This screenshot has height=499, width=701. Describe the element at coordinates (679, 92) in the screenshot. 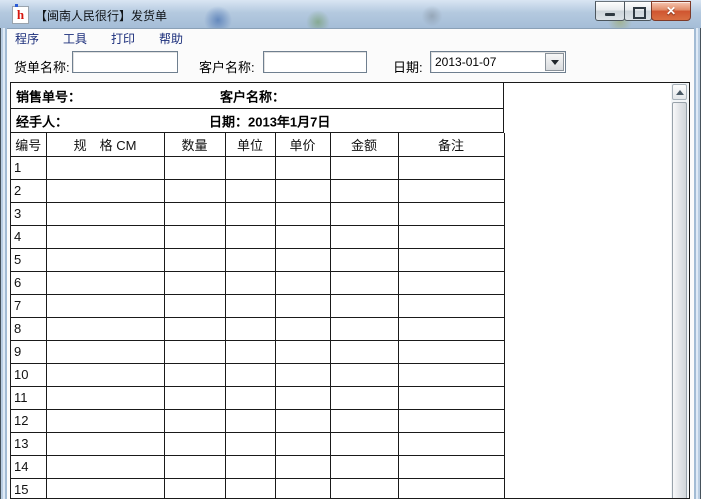

I see `scroll-up-button` at that location.